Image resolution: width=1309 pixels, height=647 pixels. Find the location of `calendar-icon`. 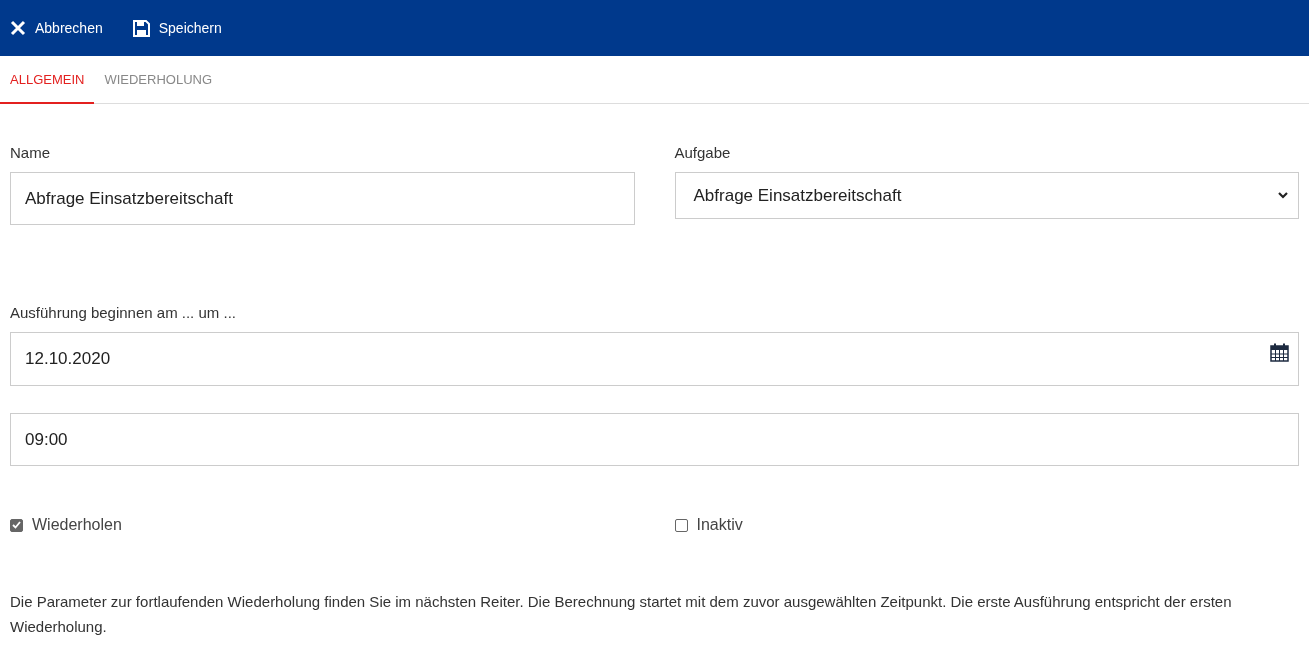

calendar-icon is located at coordinates (1279, 352).